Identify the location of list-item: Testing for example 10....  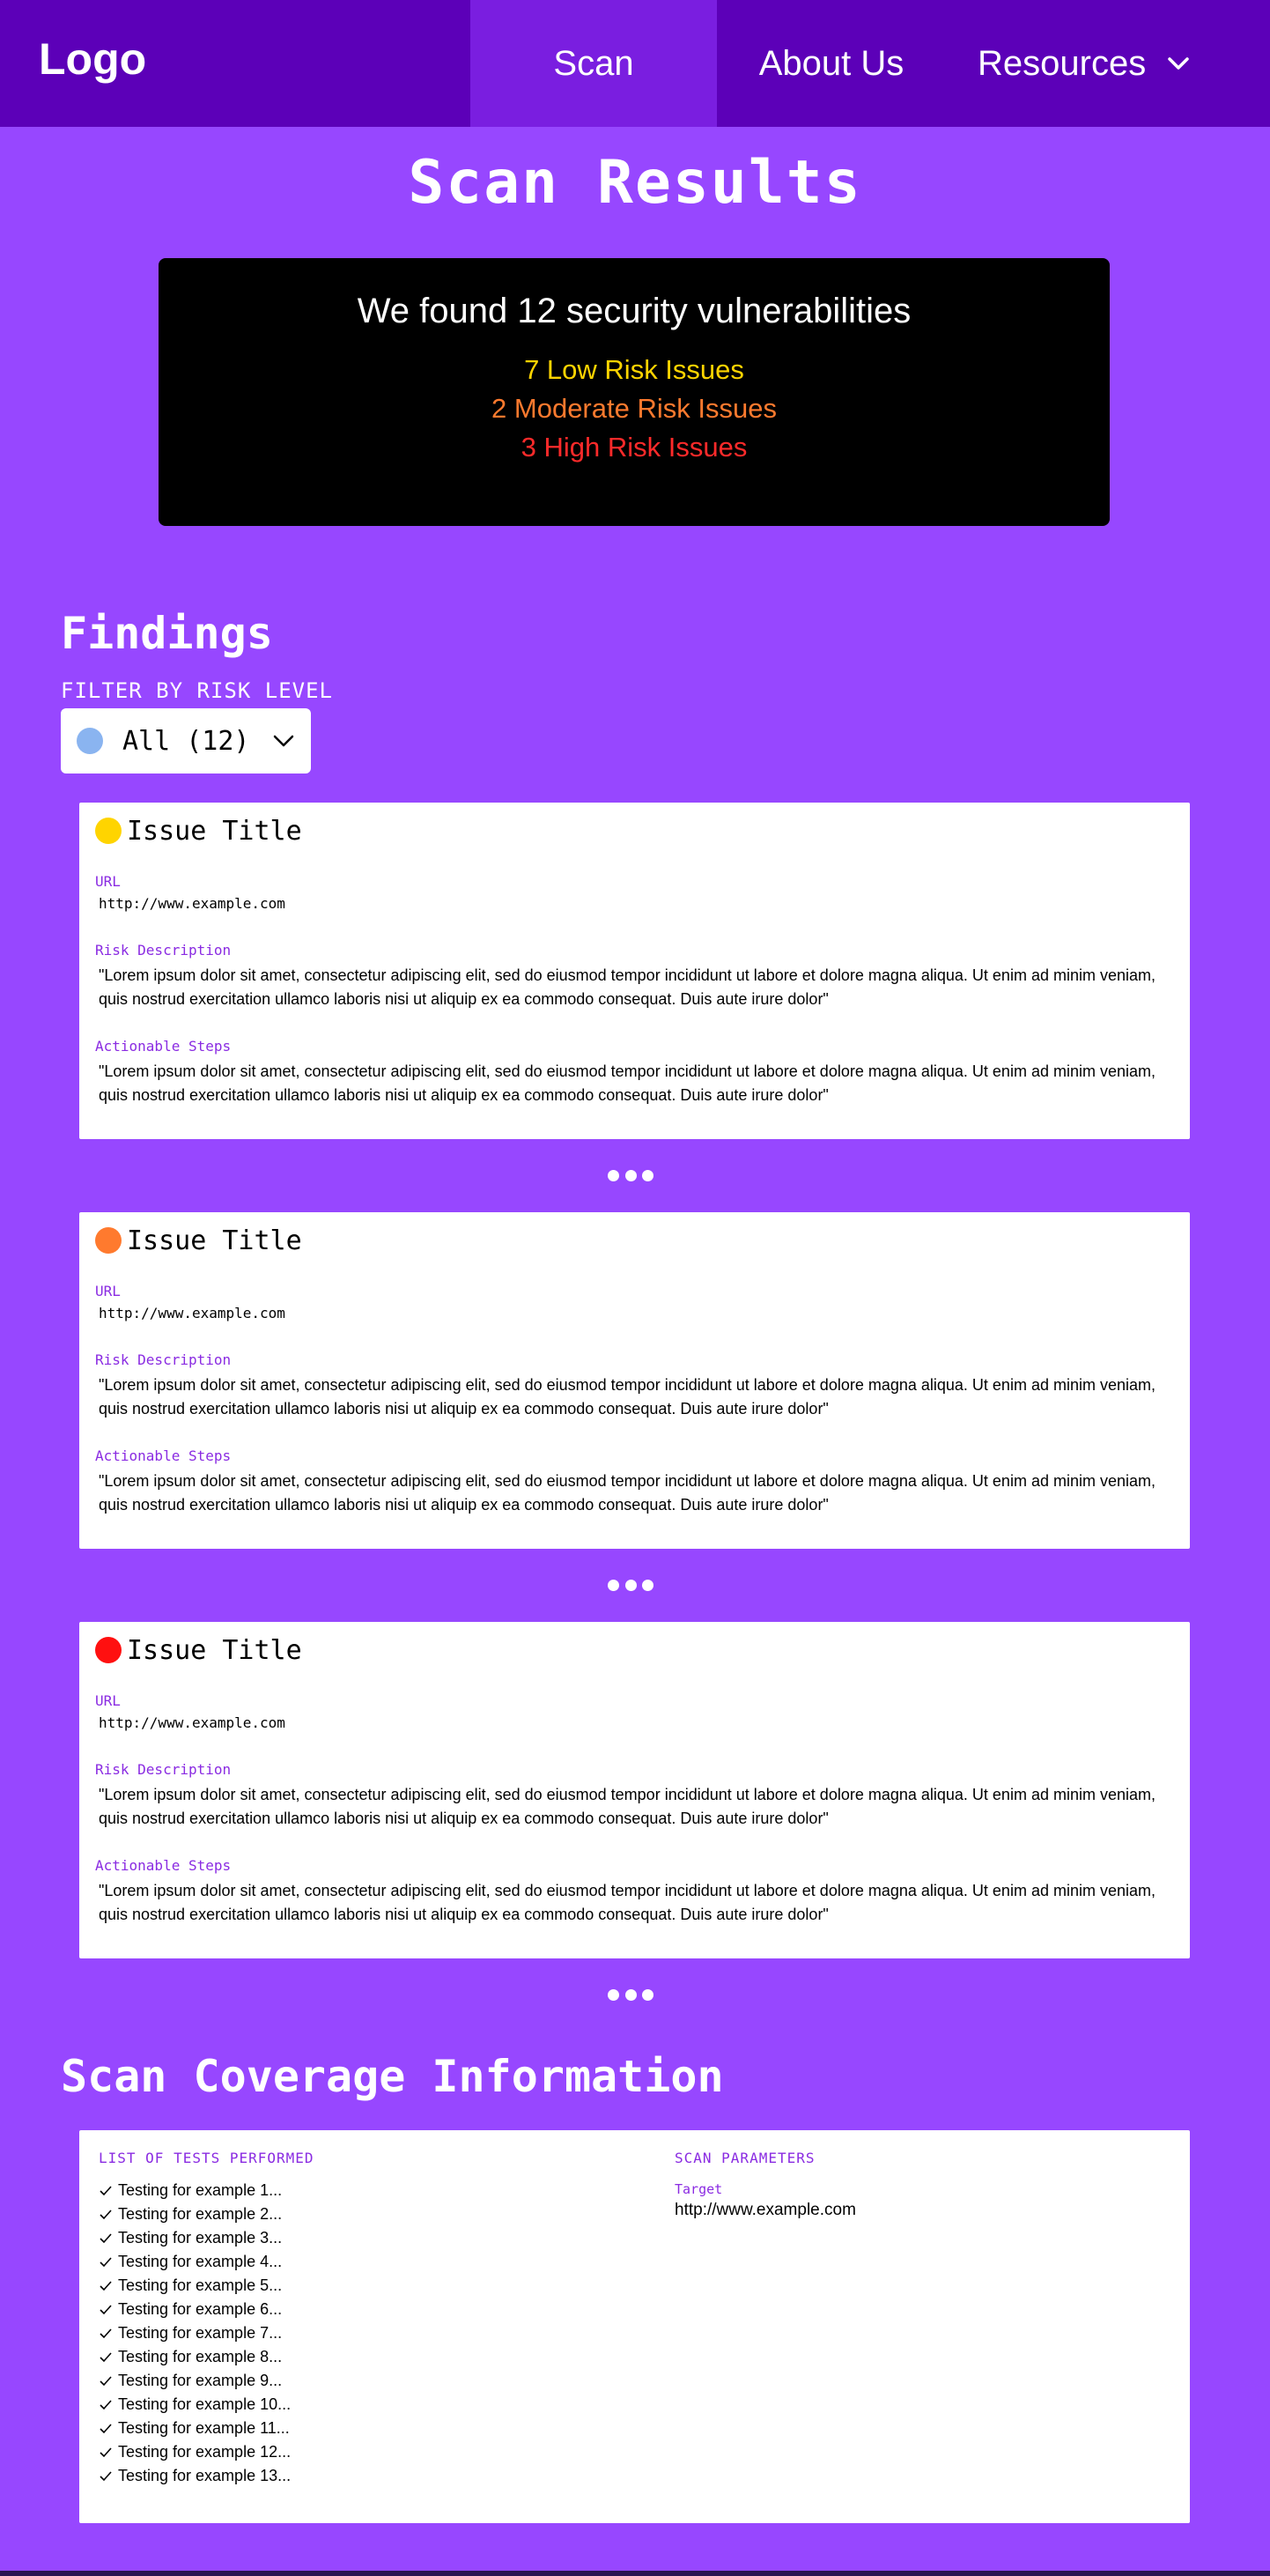
(195, 2405).